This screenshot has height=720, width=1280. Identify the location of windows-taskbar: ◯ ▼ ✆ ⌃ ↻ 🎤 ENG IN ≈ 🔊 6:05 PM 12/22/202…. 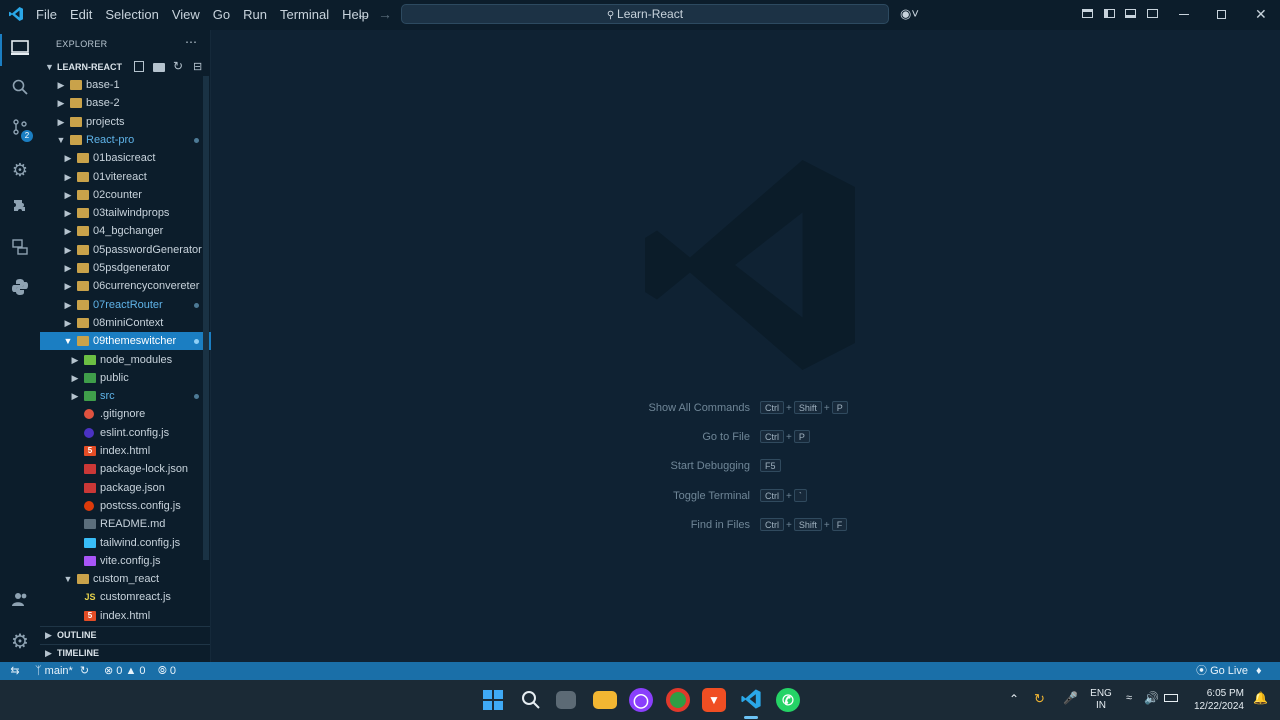
(640, 700).